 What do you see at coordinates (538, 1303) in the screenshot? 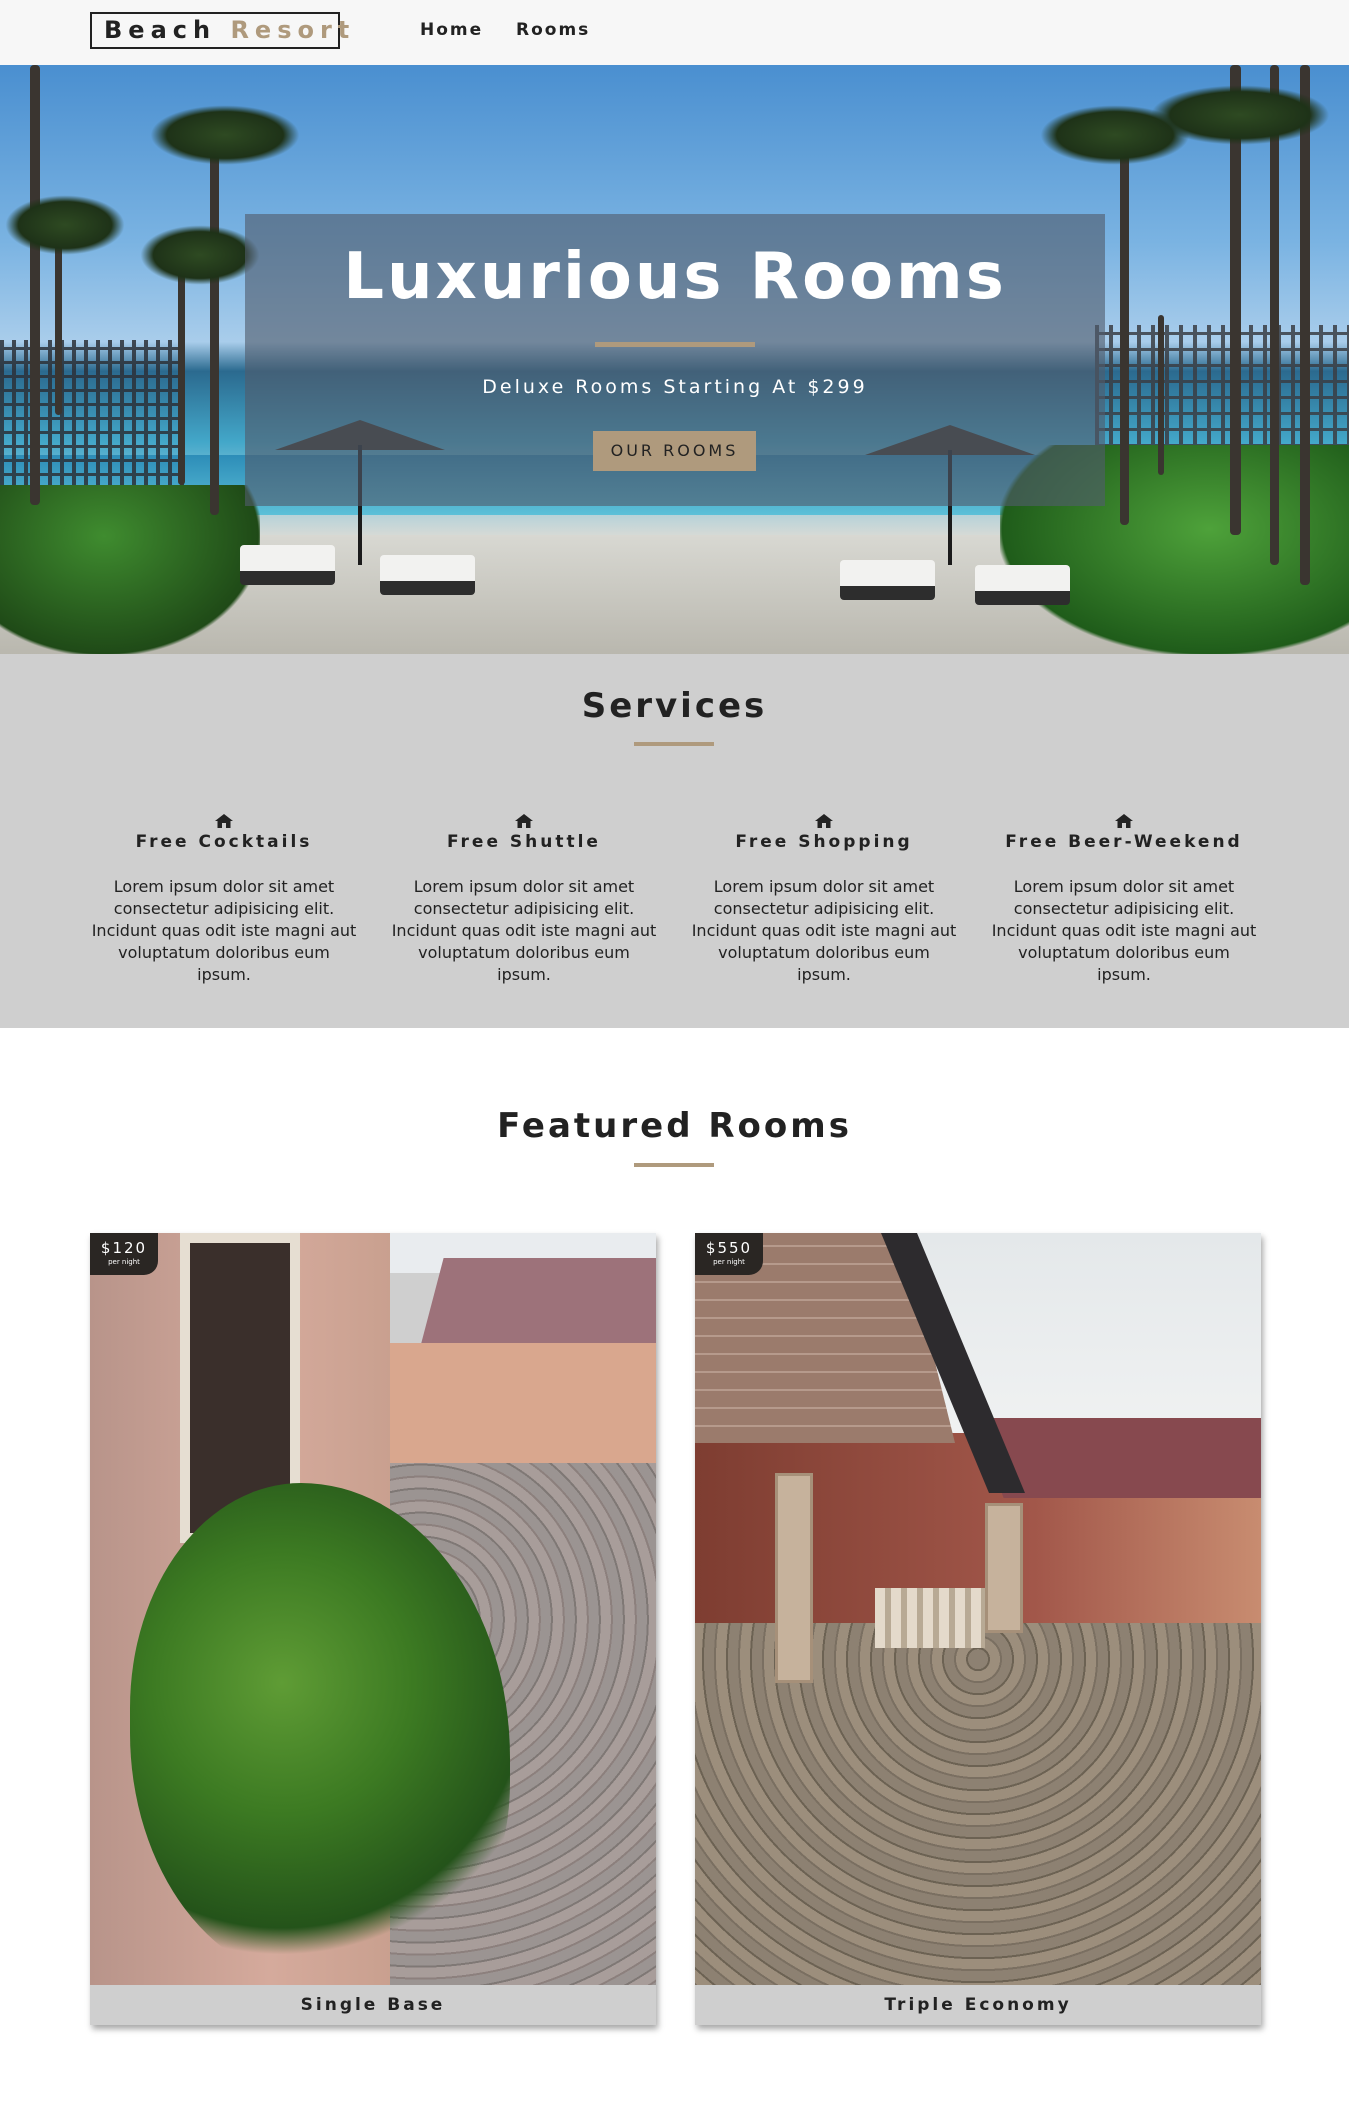
I see `image-roof` at bounding box center [538, 1303].